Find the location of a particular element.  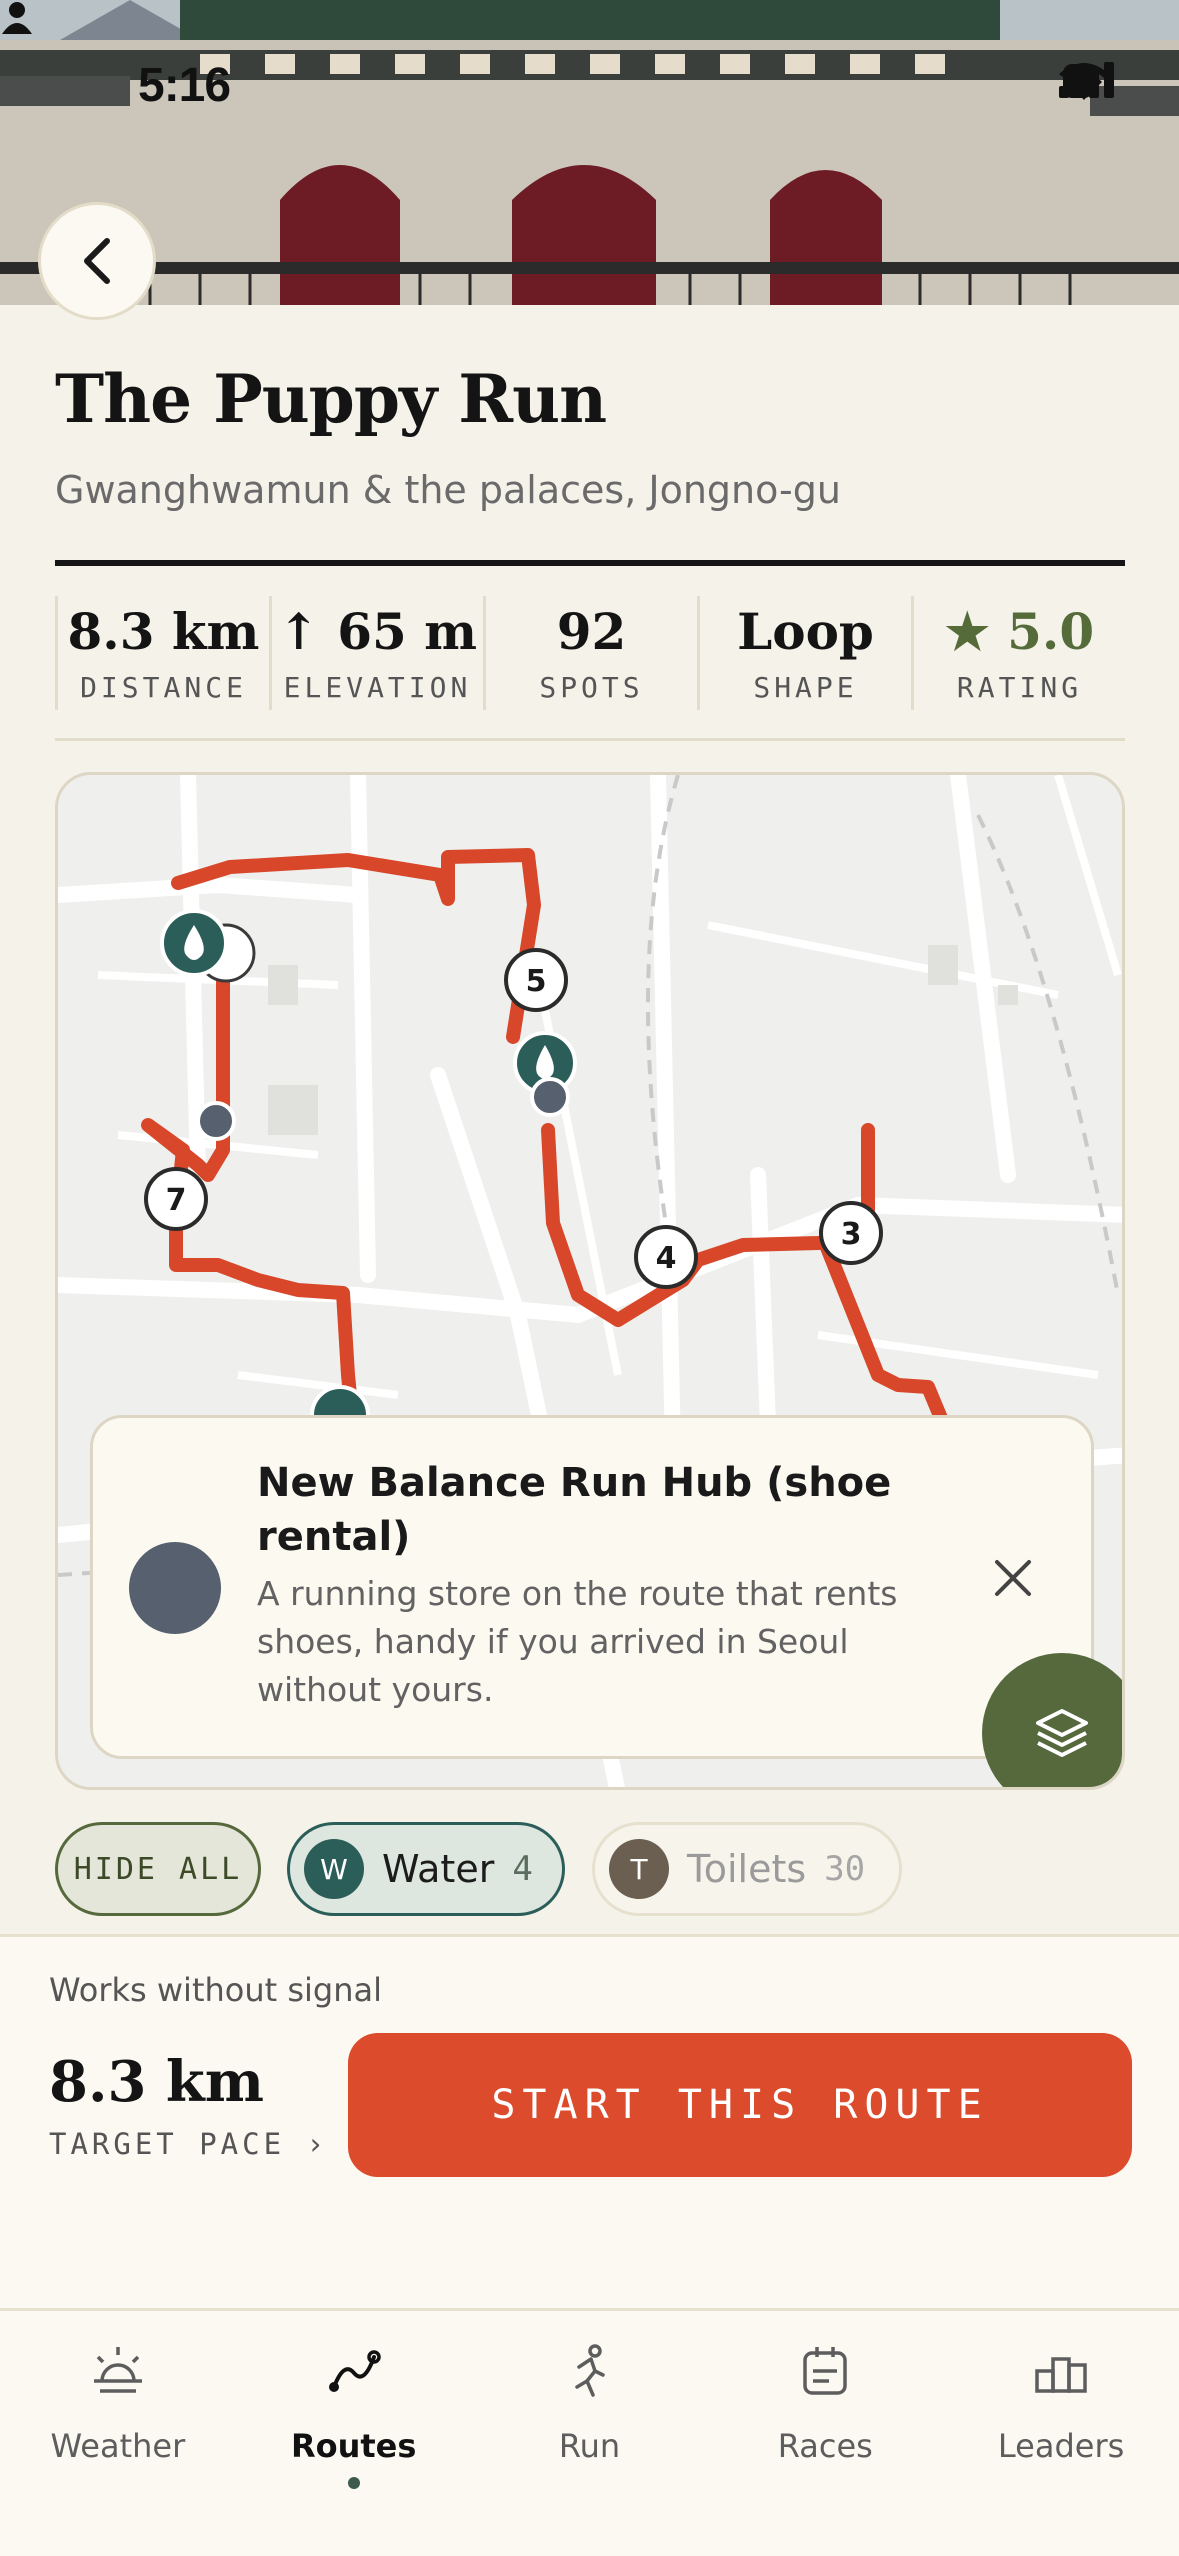

route-title: The Puppy Run is located at coordinates (331, 399).